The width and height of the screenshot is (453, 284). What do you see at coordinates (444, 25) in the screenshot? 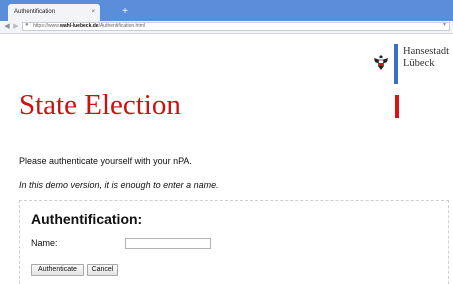
I see `url-dropdown-icon: ▼` at bounding box center [444, 25].